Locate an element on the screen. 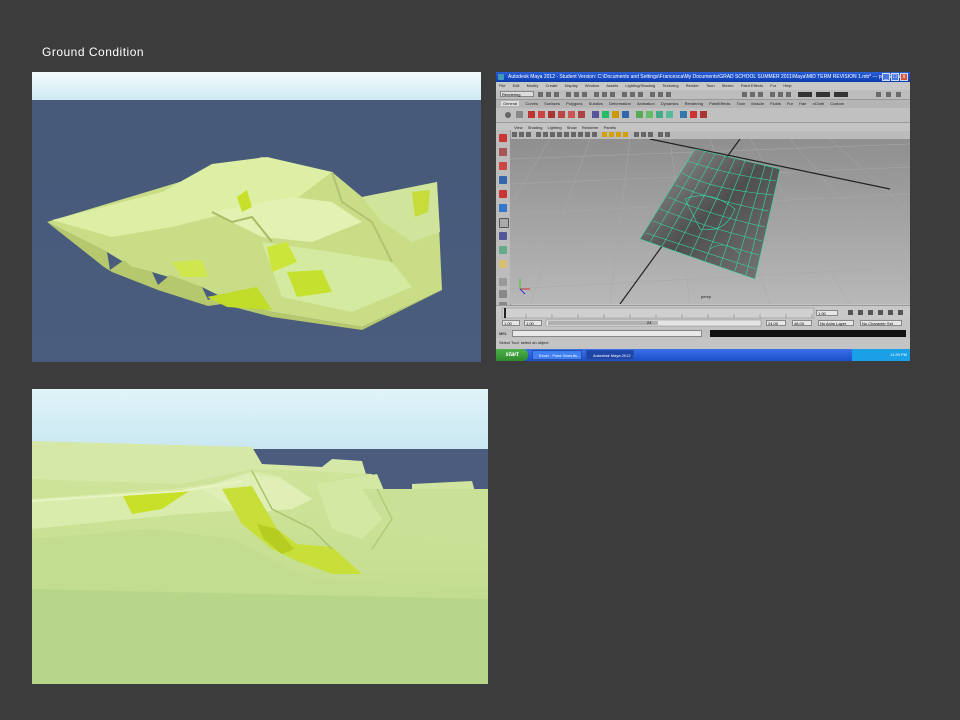 The width and height of the screenshot is (960, 720). status-line: Rendering is located at coordinates (703, 95).